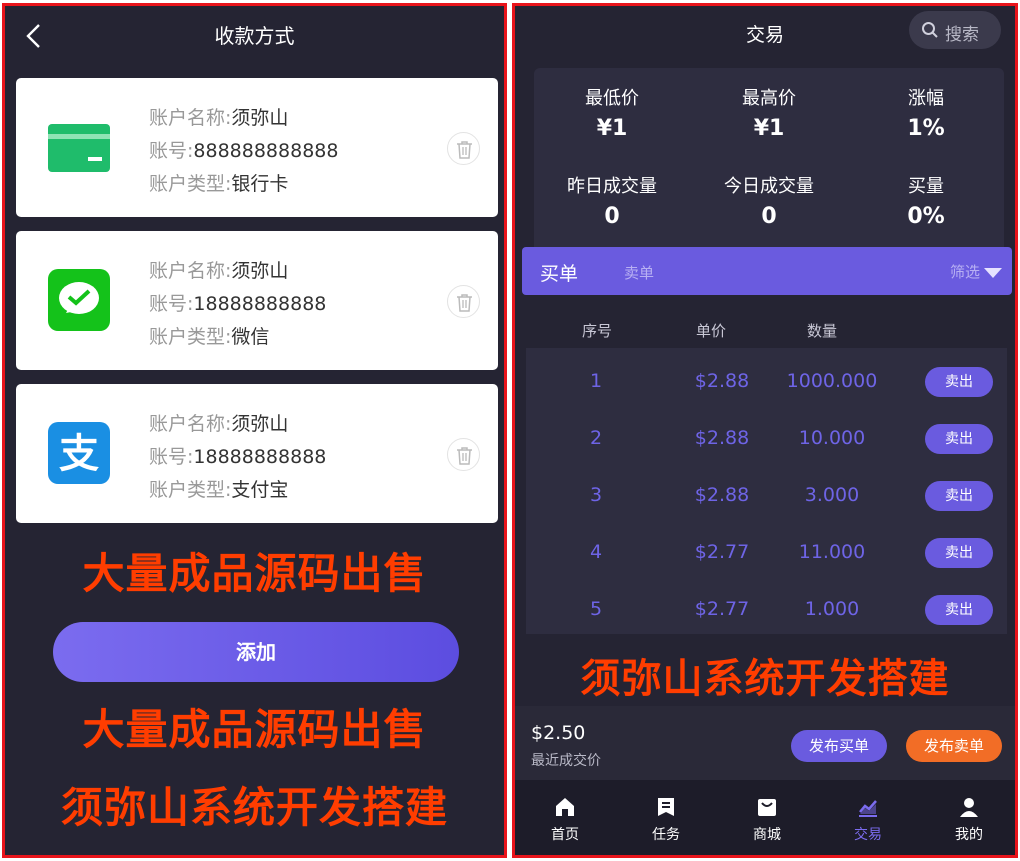 This screenshot has width=1020, height=861. I want to click on order-quantity: 10.000, so click(832, 438).